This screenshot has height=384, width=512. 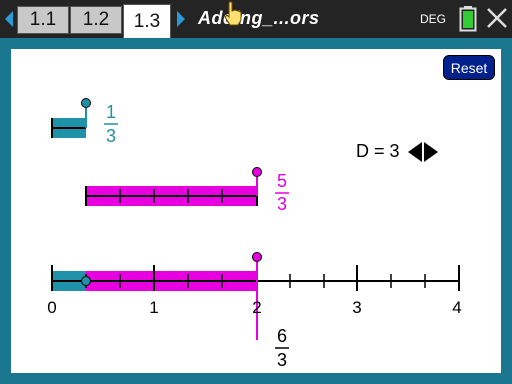 What do you see at coordinates (282, 360) in the screenshot?
I see `sum-denominator: 3` at bounding box center [282, 360].